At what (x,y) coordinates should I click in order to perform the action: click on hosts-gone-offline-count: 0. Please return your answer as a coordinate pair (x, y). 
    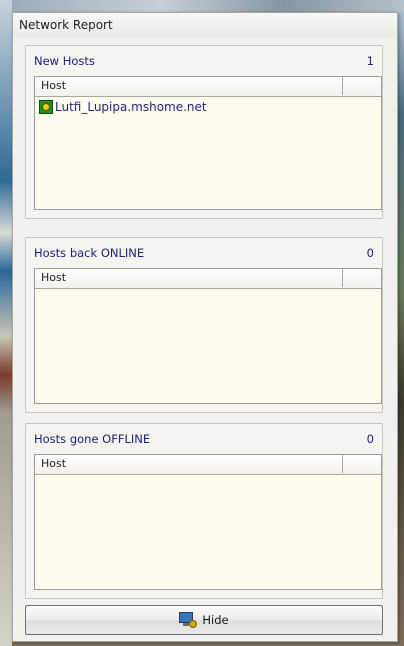
    Looking at the image, I should click on (370, 439).